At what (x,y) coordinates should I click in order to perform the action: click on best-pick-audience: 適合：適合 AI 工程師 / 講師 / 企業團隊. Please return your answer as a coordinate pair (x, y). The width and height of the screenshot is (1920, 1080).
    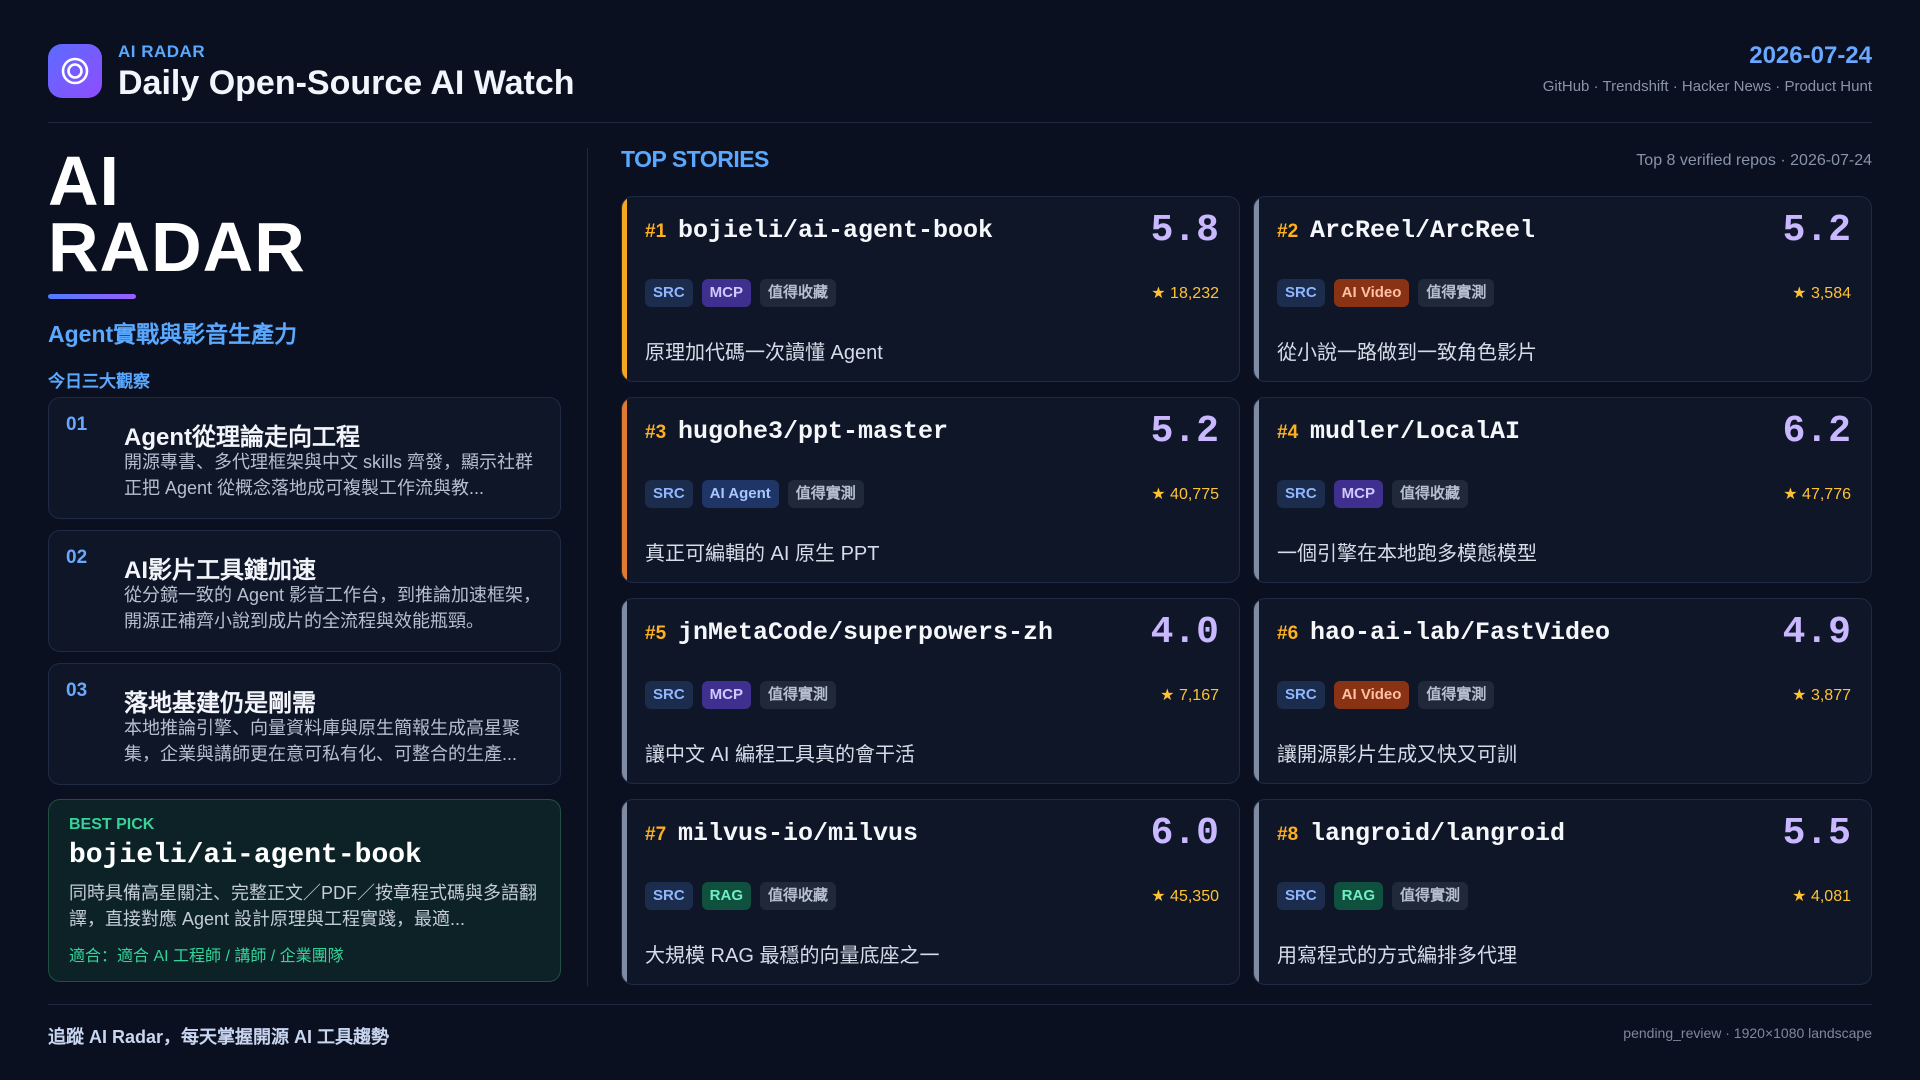
    Looking at the image, I should click on (206, 956).